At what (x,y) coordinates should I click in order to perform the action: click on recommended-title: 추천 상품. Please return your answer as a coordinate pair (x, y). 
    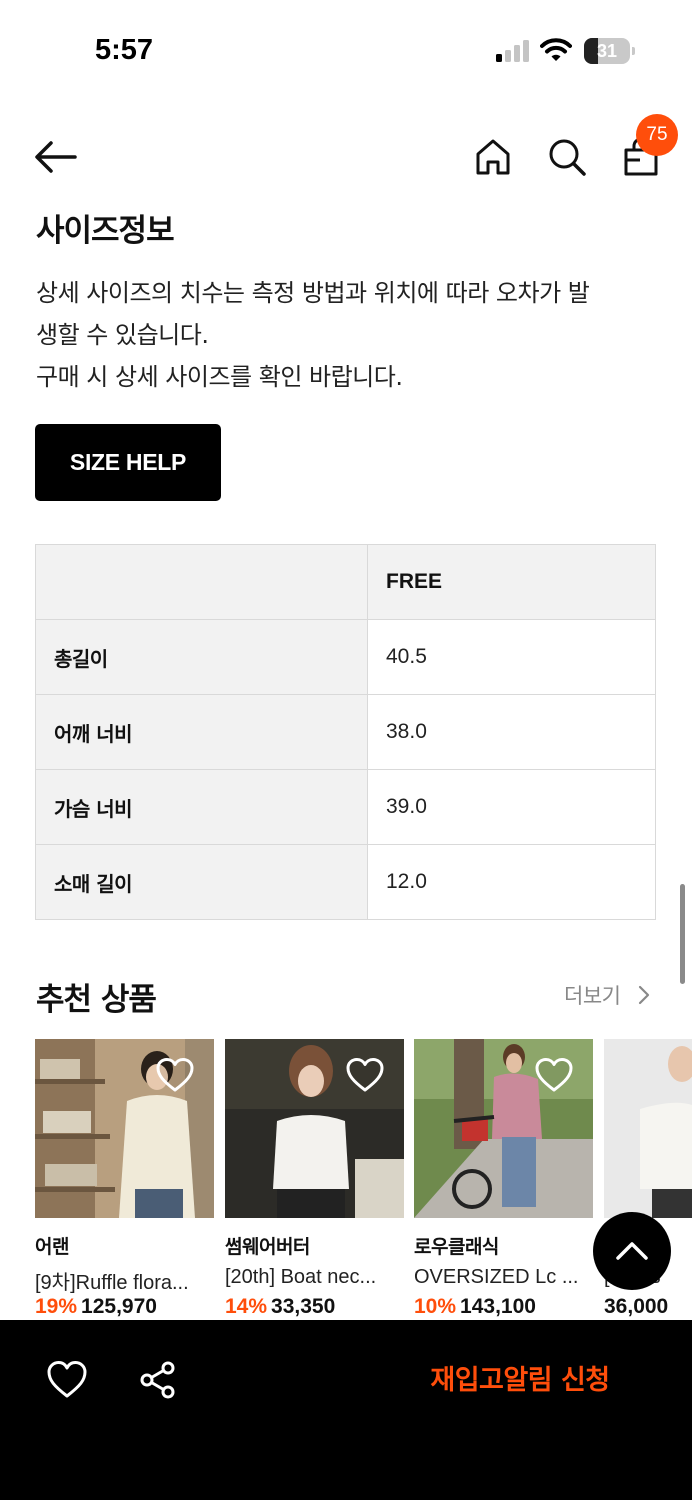
    Looking at the image, I should click on (96, 1000).